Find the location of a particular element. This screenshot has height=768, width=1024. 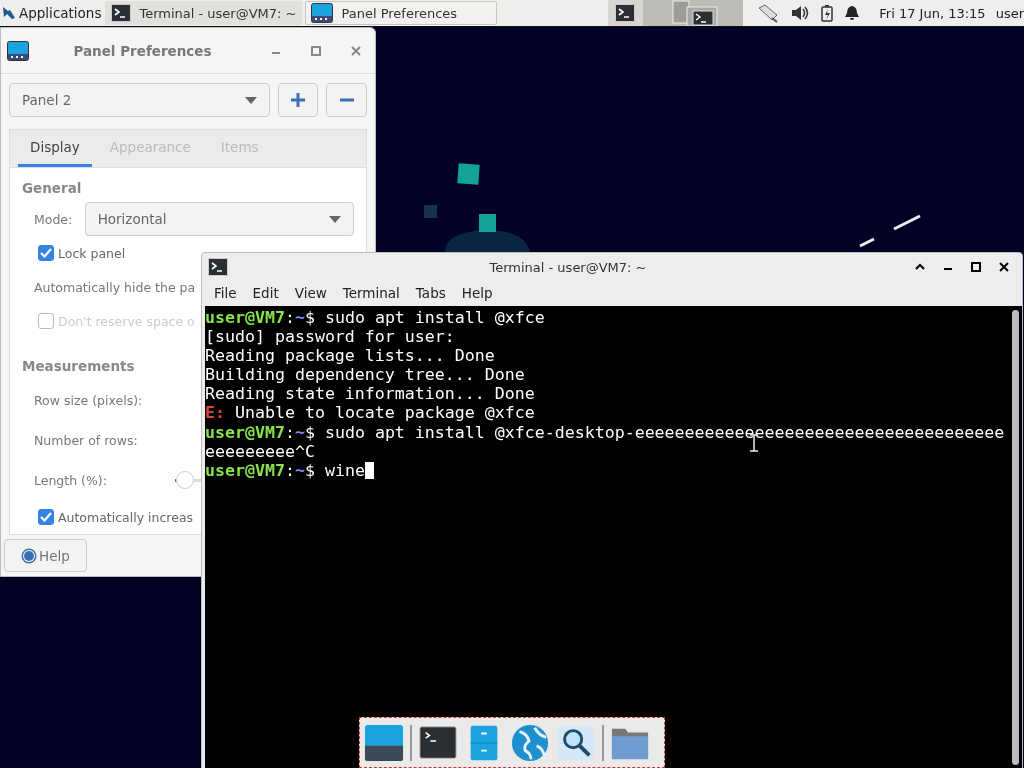

checkbox-label: Lock panel is located at coordinates (92, 253).